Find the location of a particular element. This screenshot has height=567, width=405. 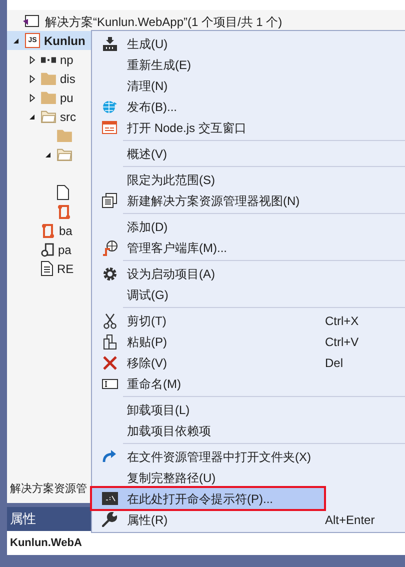

shortcut-label: Del is located at coordinates (334, 363).